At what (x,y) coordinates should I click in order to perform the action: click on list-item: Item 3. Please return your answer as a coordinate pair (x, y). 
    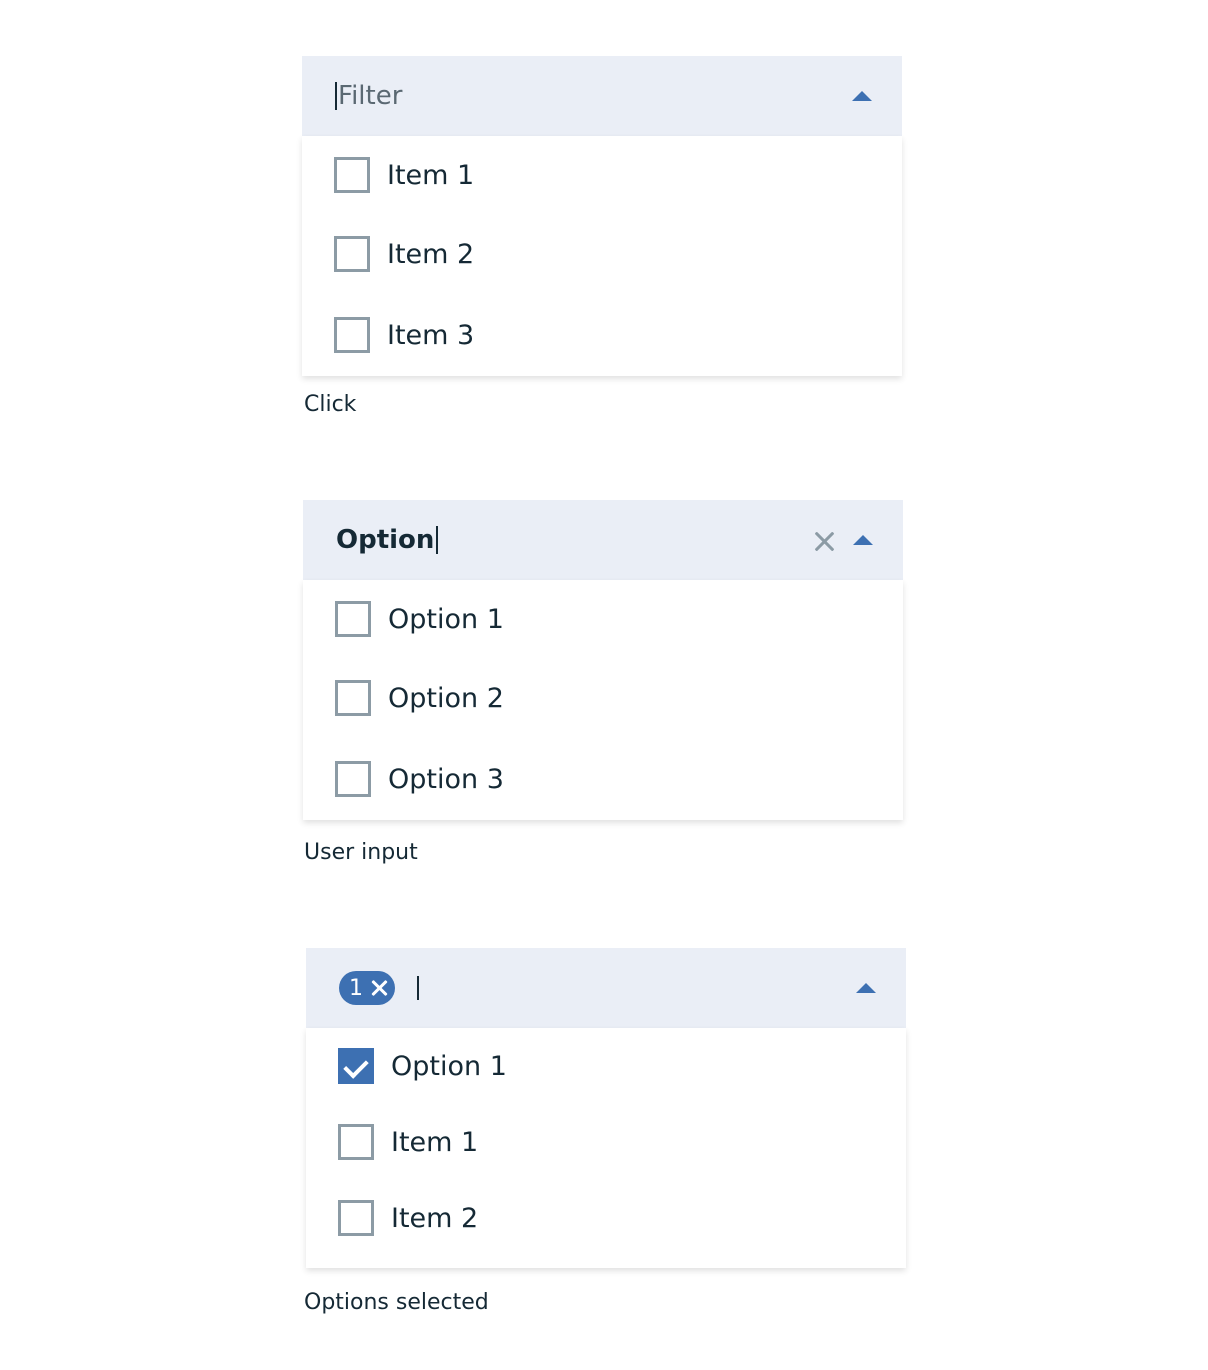
    Looking at the image, I should click on (404, 335).